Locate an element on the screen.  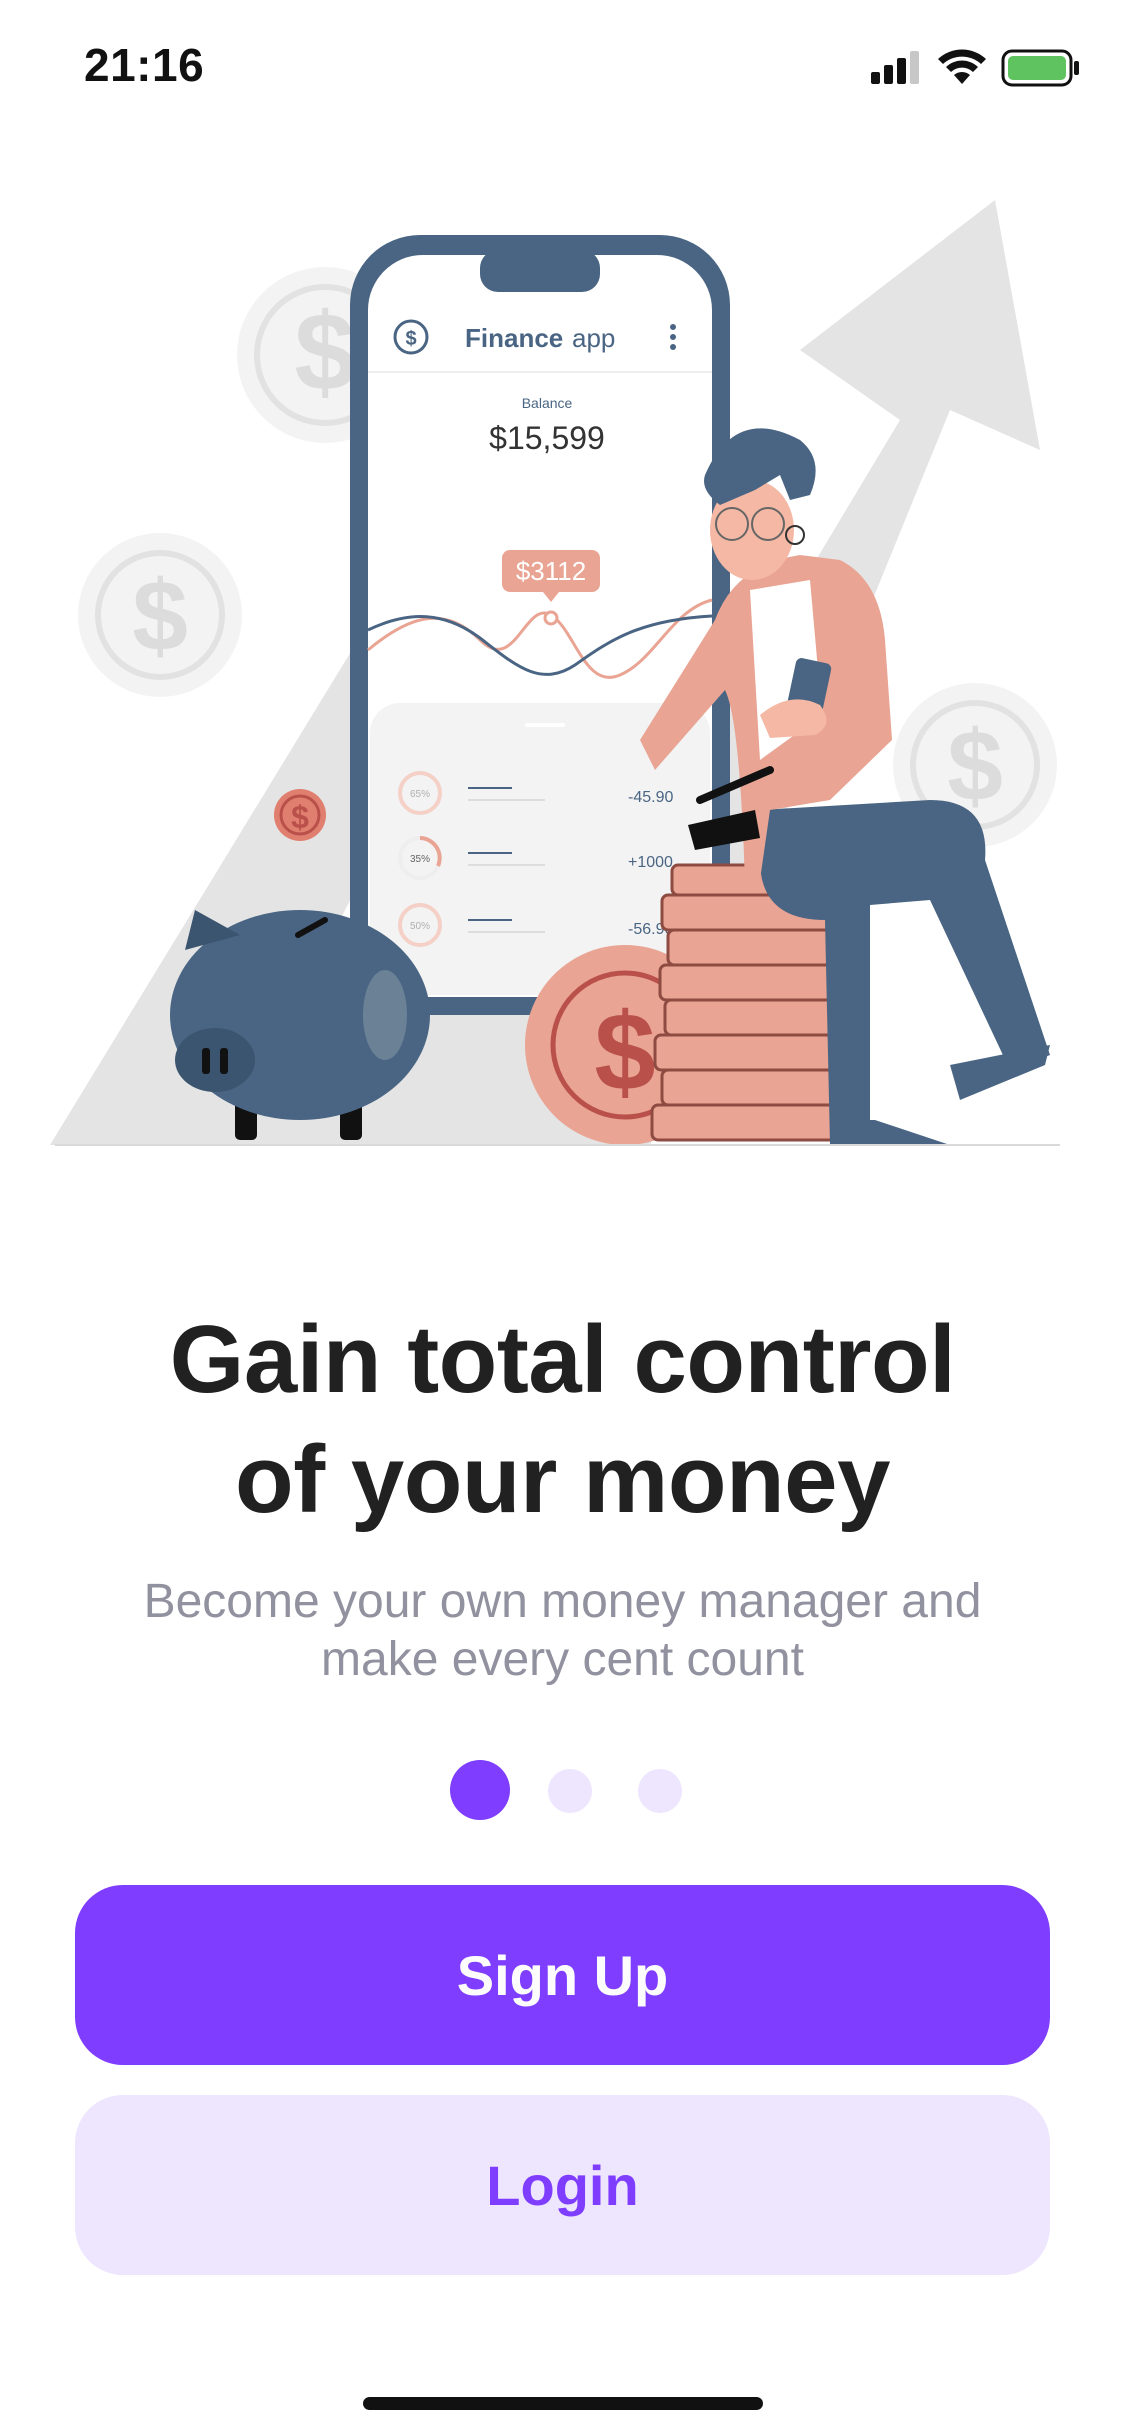
subtext-line: Become your own money manager and is located at coordinates (562, 1601).